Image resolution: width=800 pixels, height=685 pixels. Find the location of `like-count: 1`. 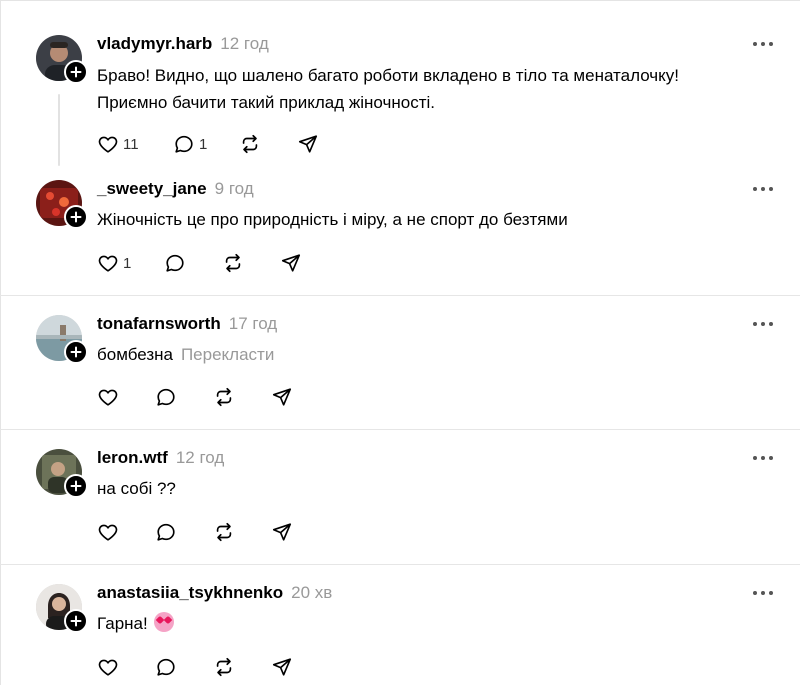

like-count: 1 is located at coordinates (127, 263).